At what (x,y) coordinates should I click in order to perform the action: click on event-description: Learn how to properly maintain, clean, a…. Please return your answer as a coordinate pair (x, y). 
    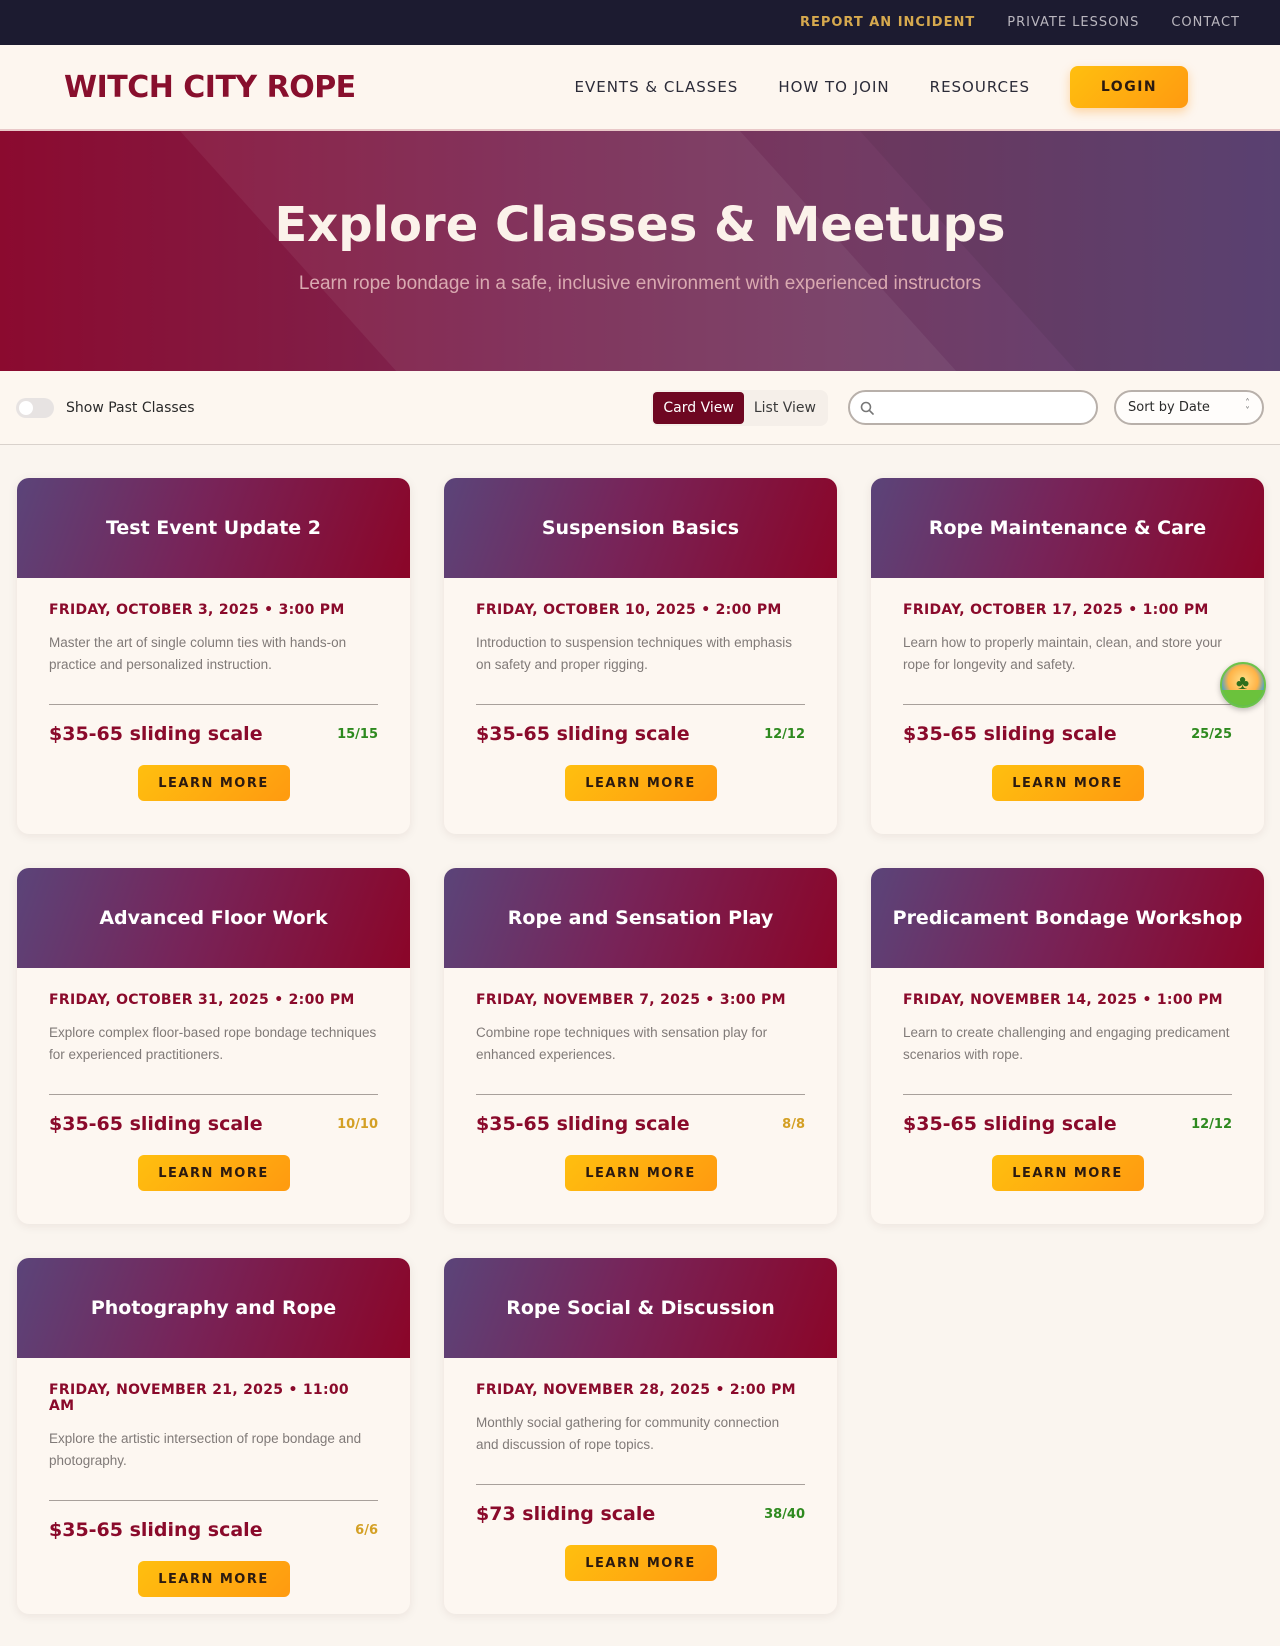
    Looking at the image, I should click on (1062, 653).